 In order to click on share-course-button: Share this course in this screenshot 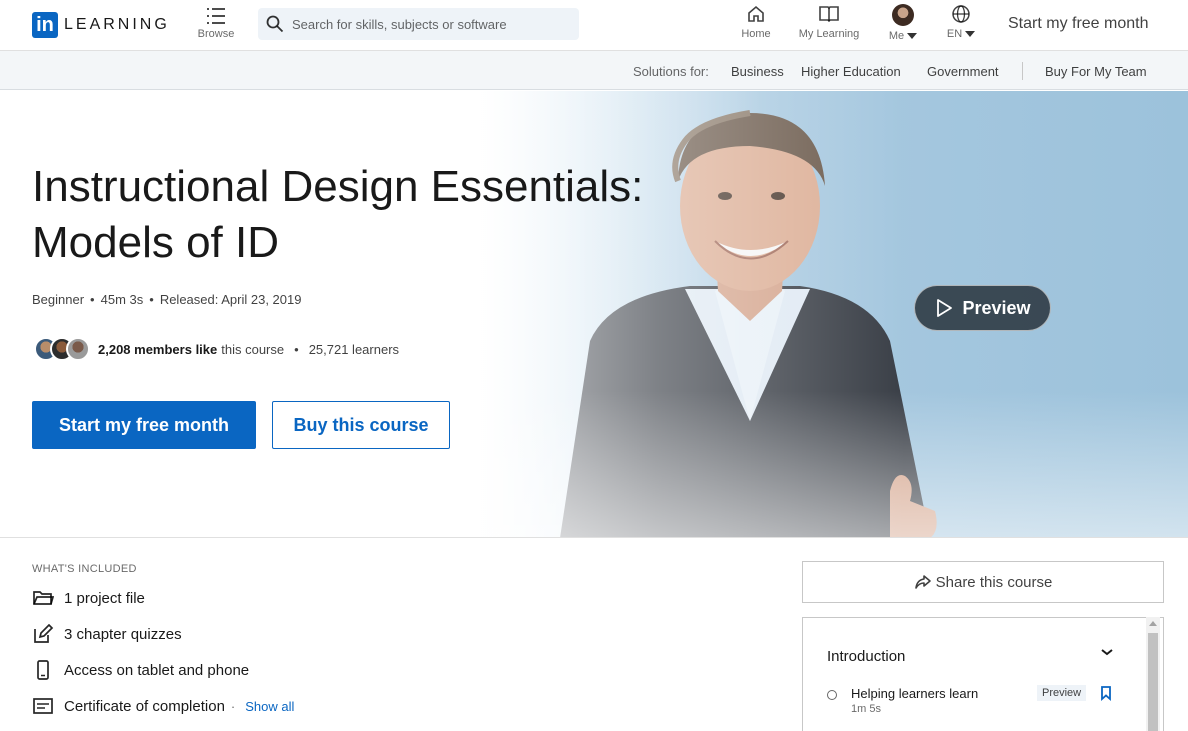, I will do `click(983, 582)`.